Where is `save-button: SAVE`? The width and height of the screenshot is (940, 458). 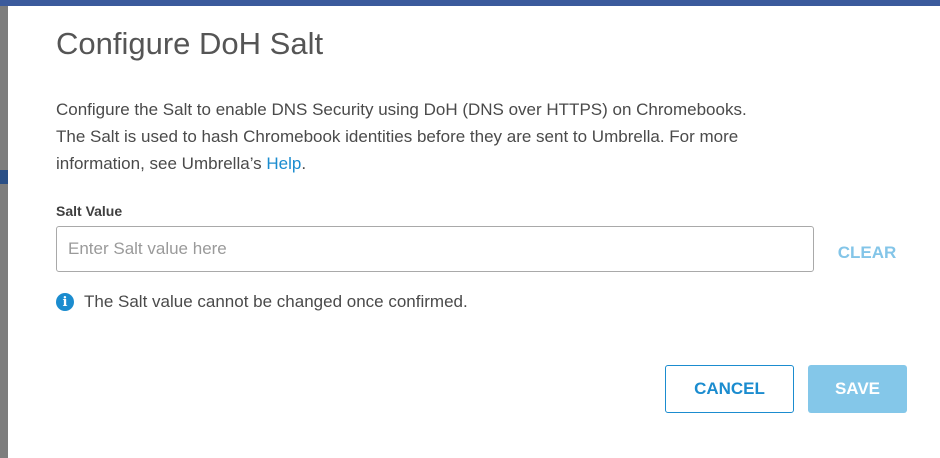
save-button: SAVE is located at coordinates (857, 389).